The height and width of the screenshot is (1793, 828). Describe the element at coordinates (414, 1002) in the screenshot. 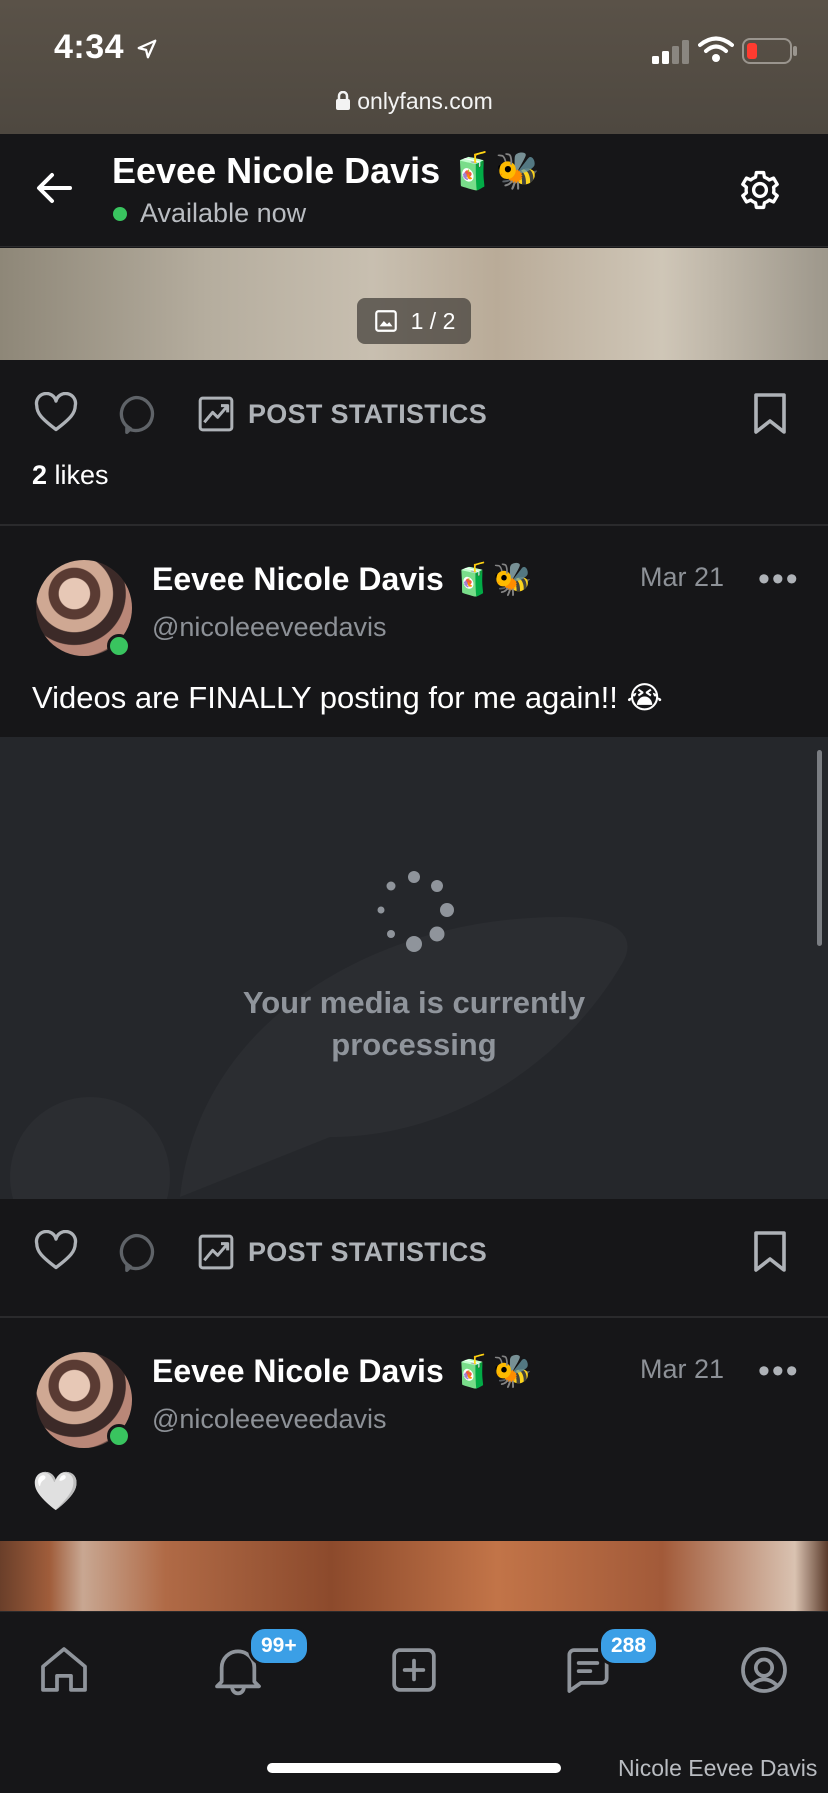

I see `processing-line-1: Your media is currently` at that location.